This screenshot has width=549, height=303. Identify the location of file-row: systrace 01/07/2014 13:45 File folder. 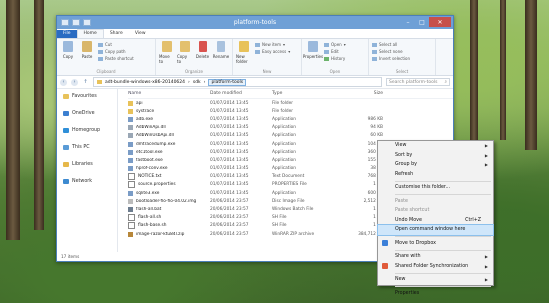
(290, 111).